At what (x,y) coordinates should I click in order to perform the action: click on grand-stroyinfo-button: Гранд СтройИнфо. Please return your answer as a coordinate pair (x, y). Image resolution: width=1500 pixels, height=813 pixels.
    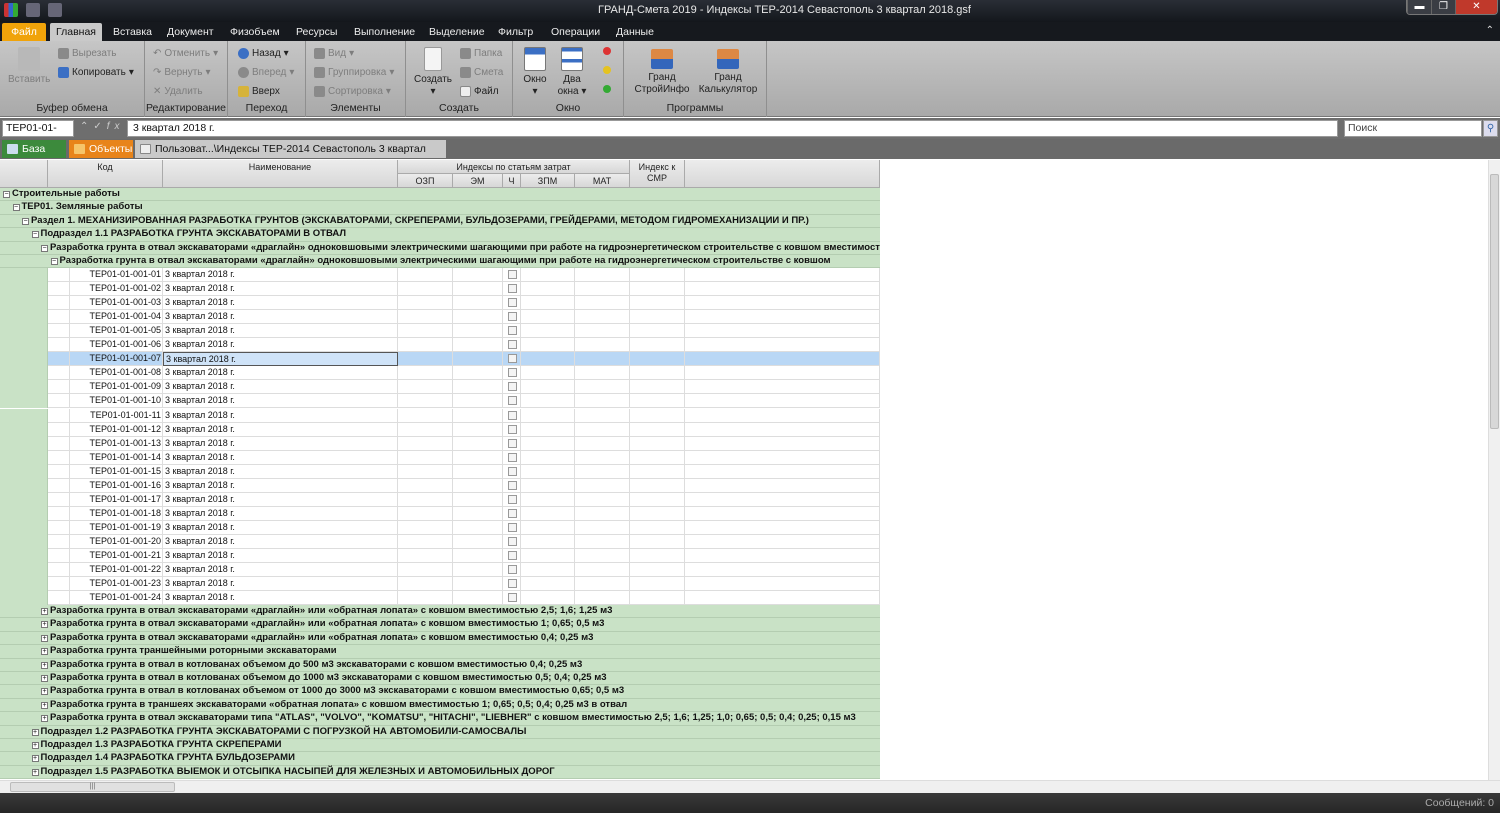
    Looking at the image, I should click on (662, 72).